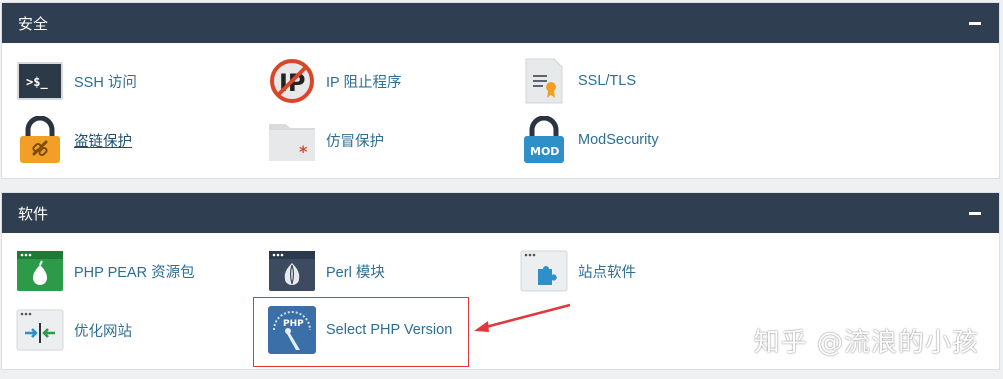 This screenshot has height=379, width=1003. I want to click on ssl-tls-item: SSL/TLS, so click(578, 81).